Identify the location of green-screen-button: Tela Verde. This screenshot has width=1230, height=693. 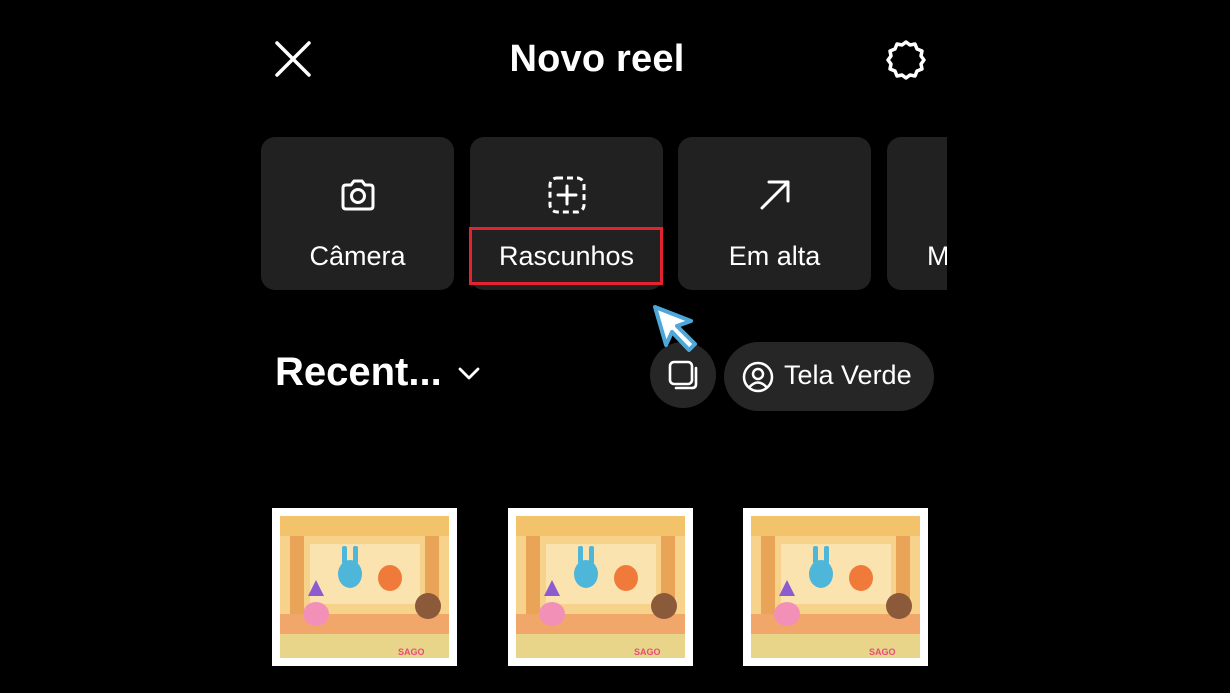
(829, 376).